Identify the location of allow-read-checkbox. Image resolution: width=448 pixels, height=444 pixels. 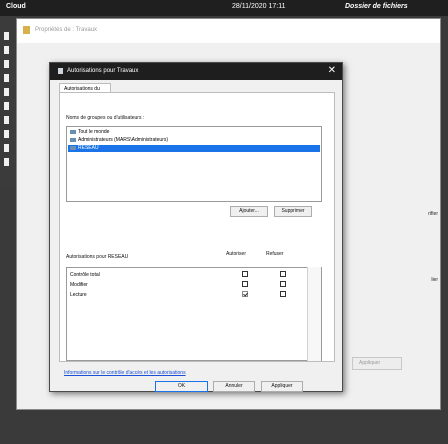
(245, 294).